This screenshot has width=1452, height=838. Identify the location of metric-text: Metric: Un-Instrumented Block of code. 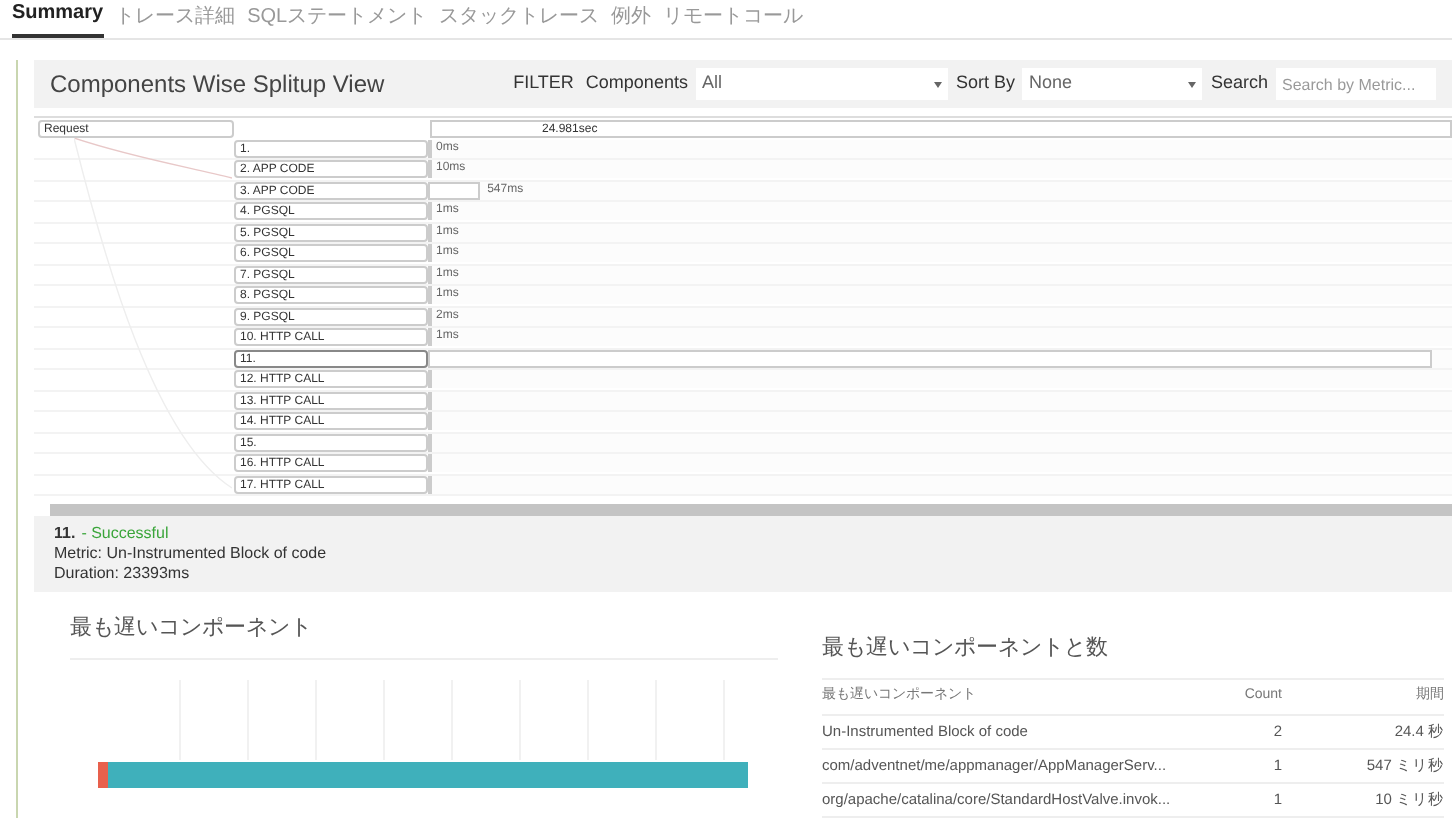
(191, 554).